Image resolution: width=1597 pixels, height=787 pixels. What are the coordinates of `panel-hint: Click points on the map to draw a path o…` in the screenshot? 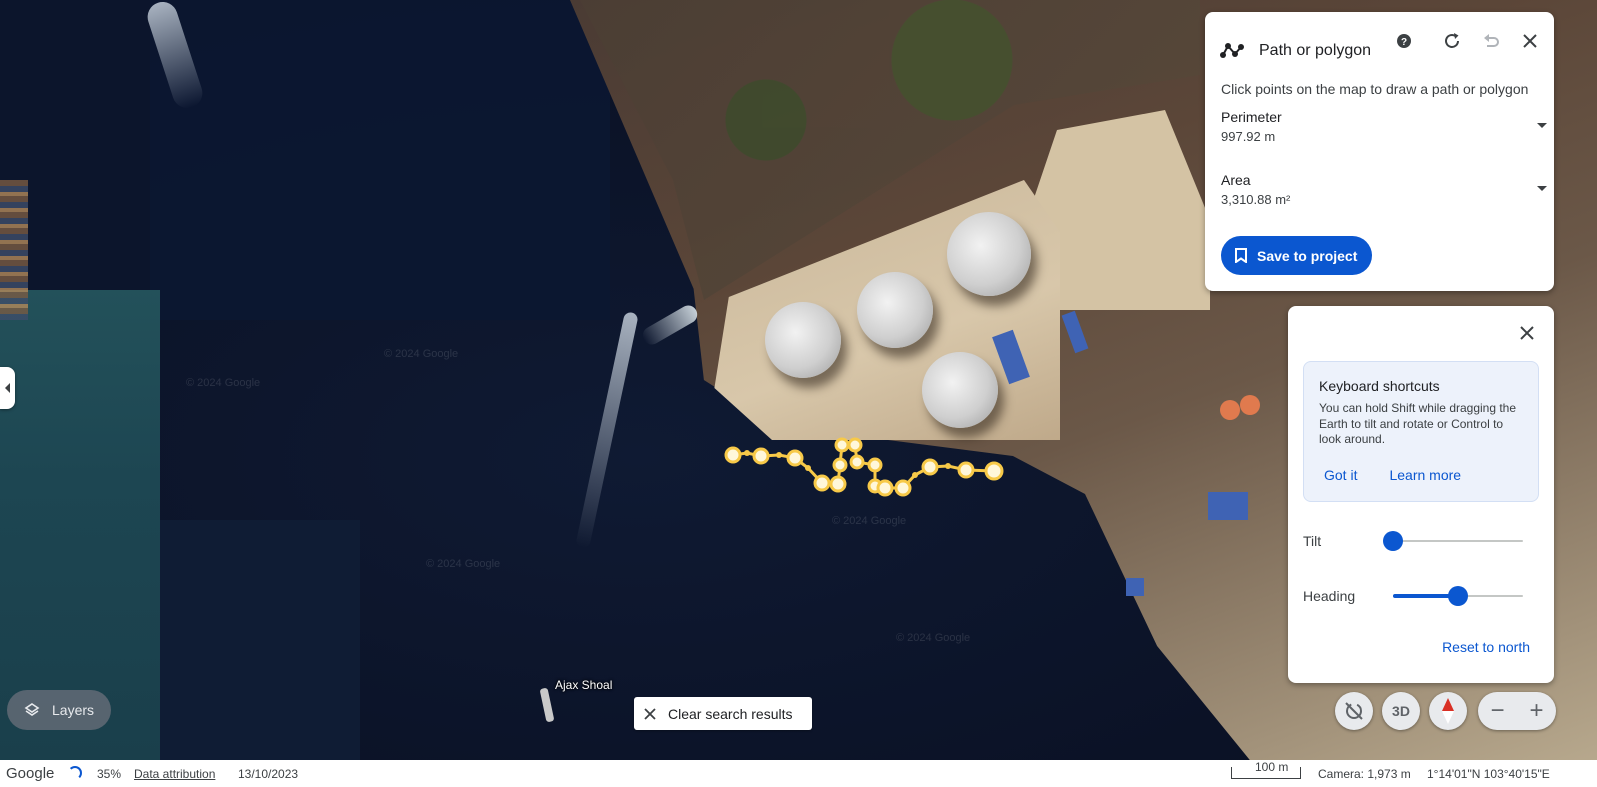 It's located at (1375, 89).